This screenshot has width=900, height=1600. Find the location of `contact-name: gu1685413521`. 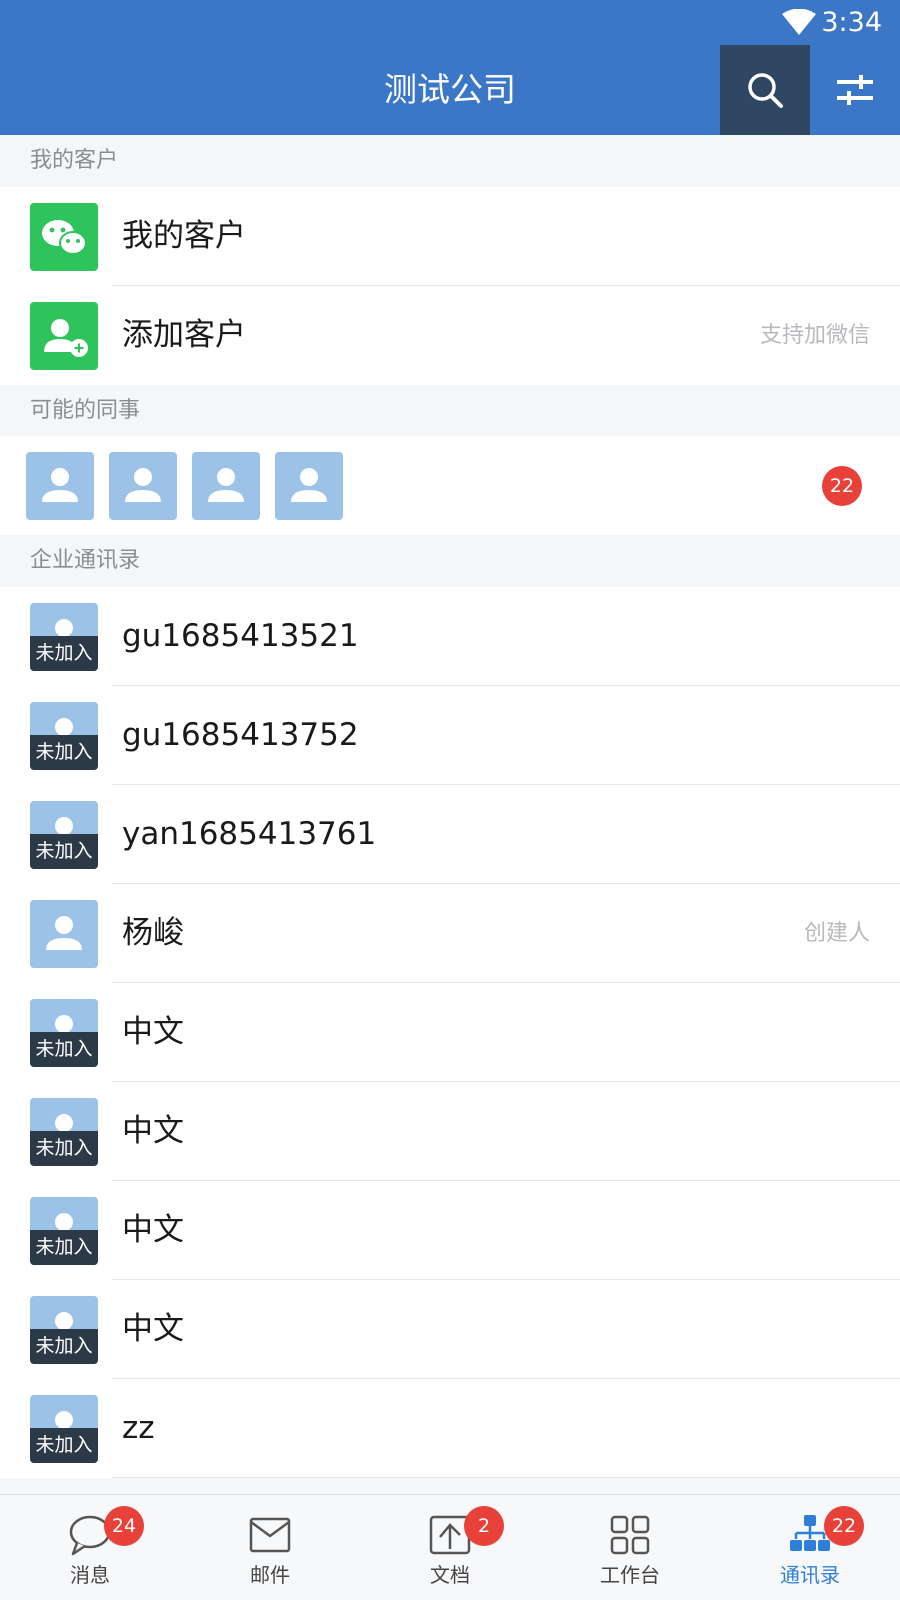

contact-name: gu1685413521 is located at coordinates (240, 636).